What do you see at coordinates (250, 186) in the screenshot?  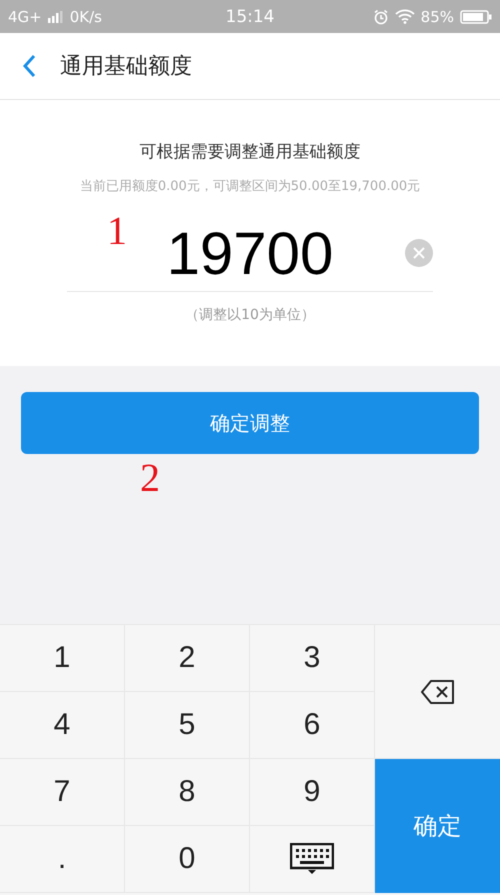 I see `range-hint: 当前已用额度0.00元，可调整区间为50.00至19,700.00元` at bounding box center [250, 186].